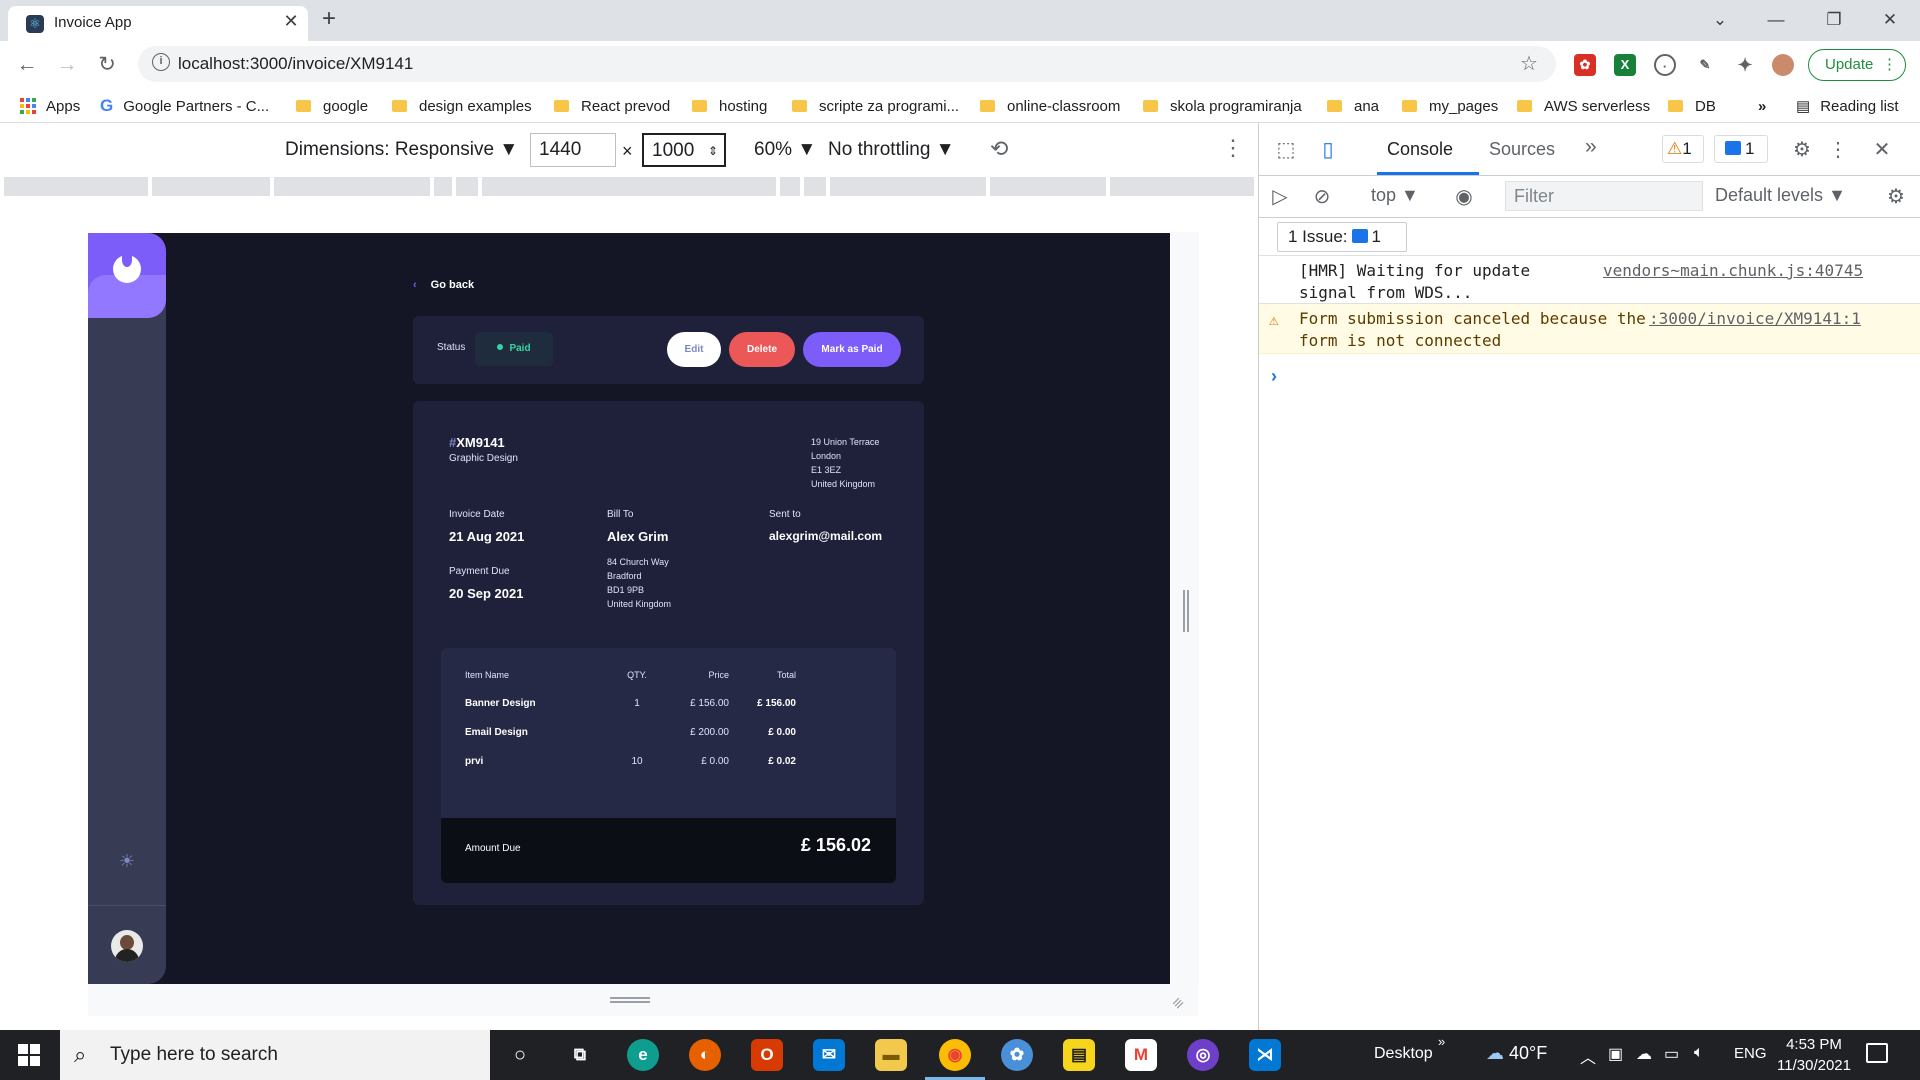 The image size is (1920, 1080). I want to click on url-text: localhost:3000/invoice/XM9141, so click(295, 64).